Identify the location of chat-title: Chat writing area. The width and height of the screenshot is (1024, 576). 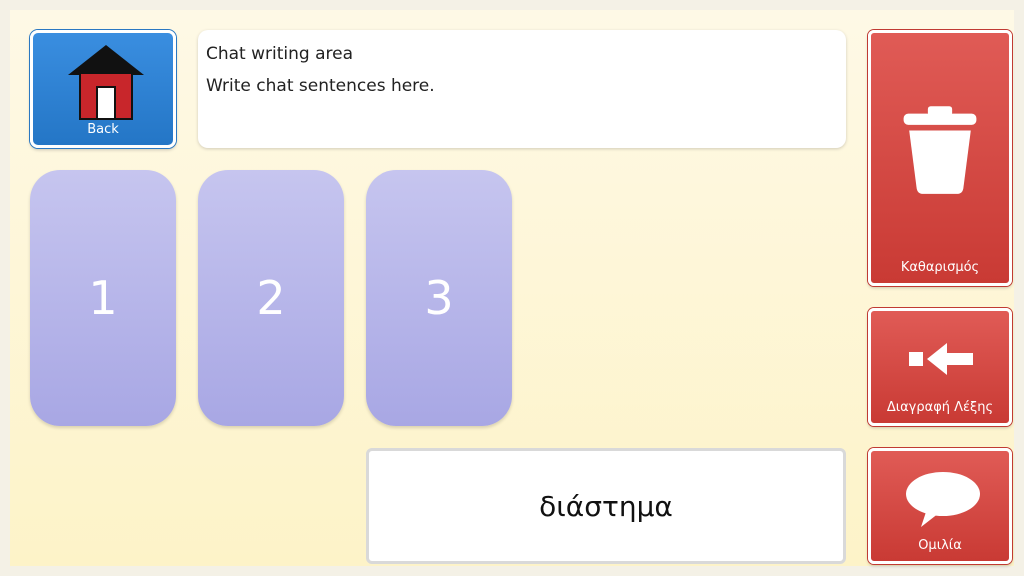
(280, 54).